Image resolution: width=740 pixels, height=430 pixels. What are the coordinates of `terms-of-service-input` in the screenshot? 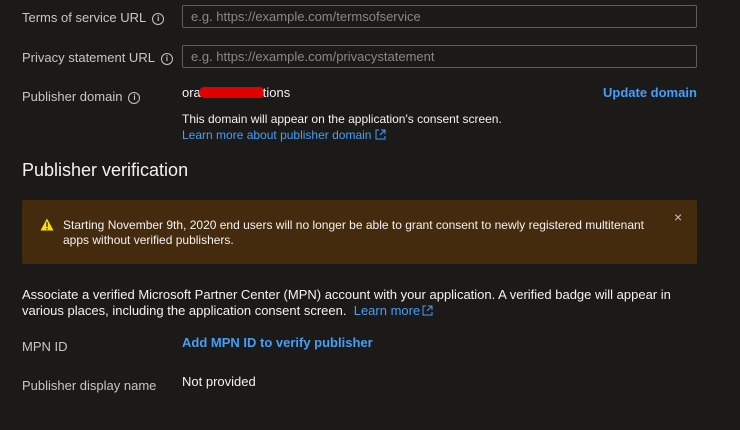 It's located at (439, 16).